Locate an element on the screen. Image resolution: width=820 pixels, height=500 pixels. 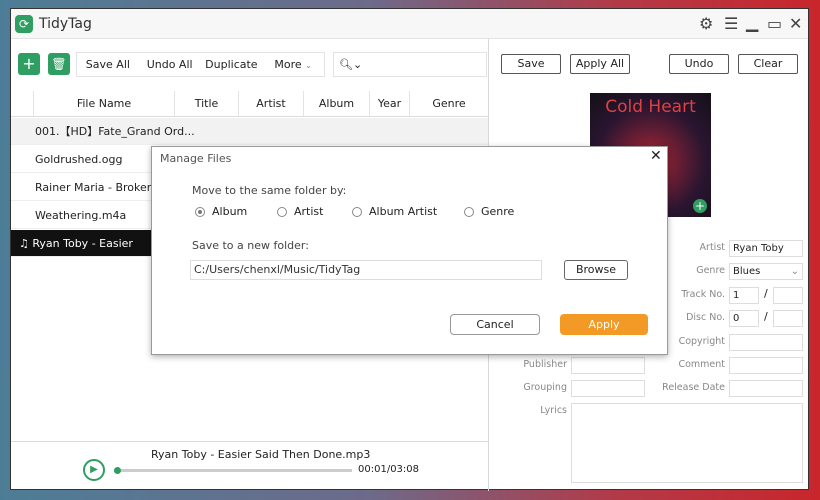
track-total-field is located at coordinates (788, 295).